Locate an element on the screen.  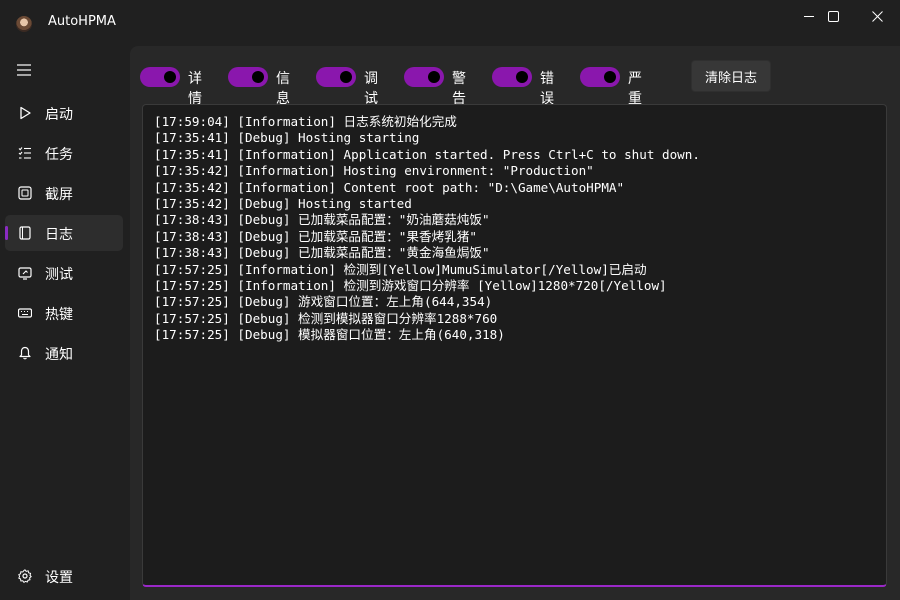
log-line: [17:57:25] [Debug] 检测到模拟器窗口分辨率1288*760 is located at coordinates (326, 318).